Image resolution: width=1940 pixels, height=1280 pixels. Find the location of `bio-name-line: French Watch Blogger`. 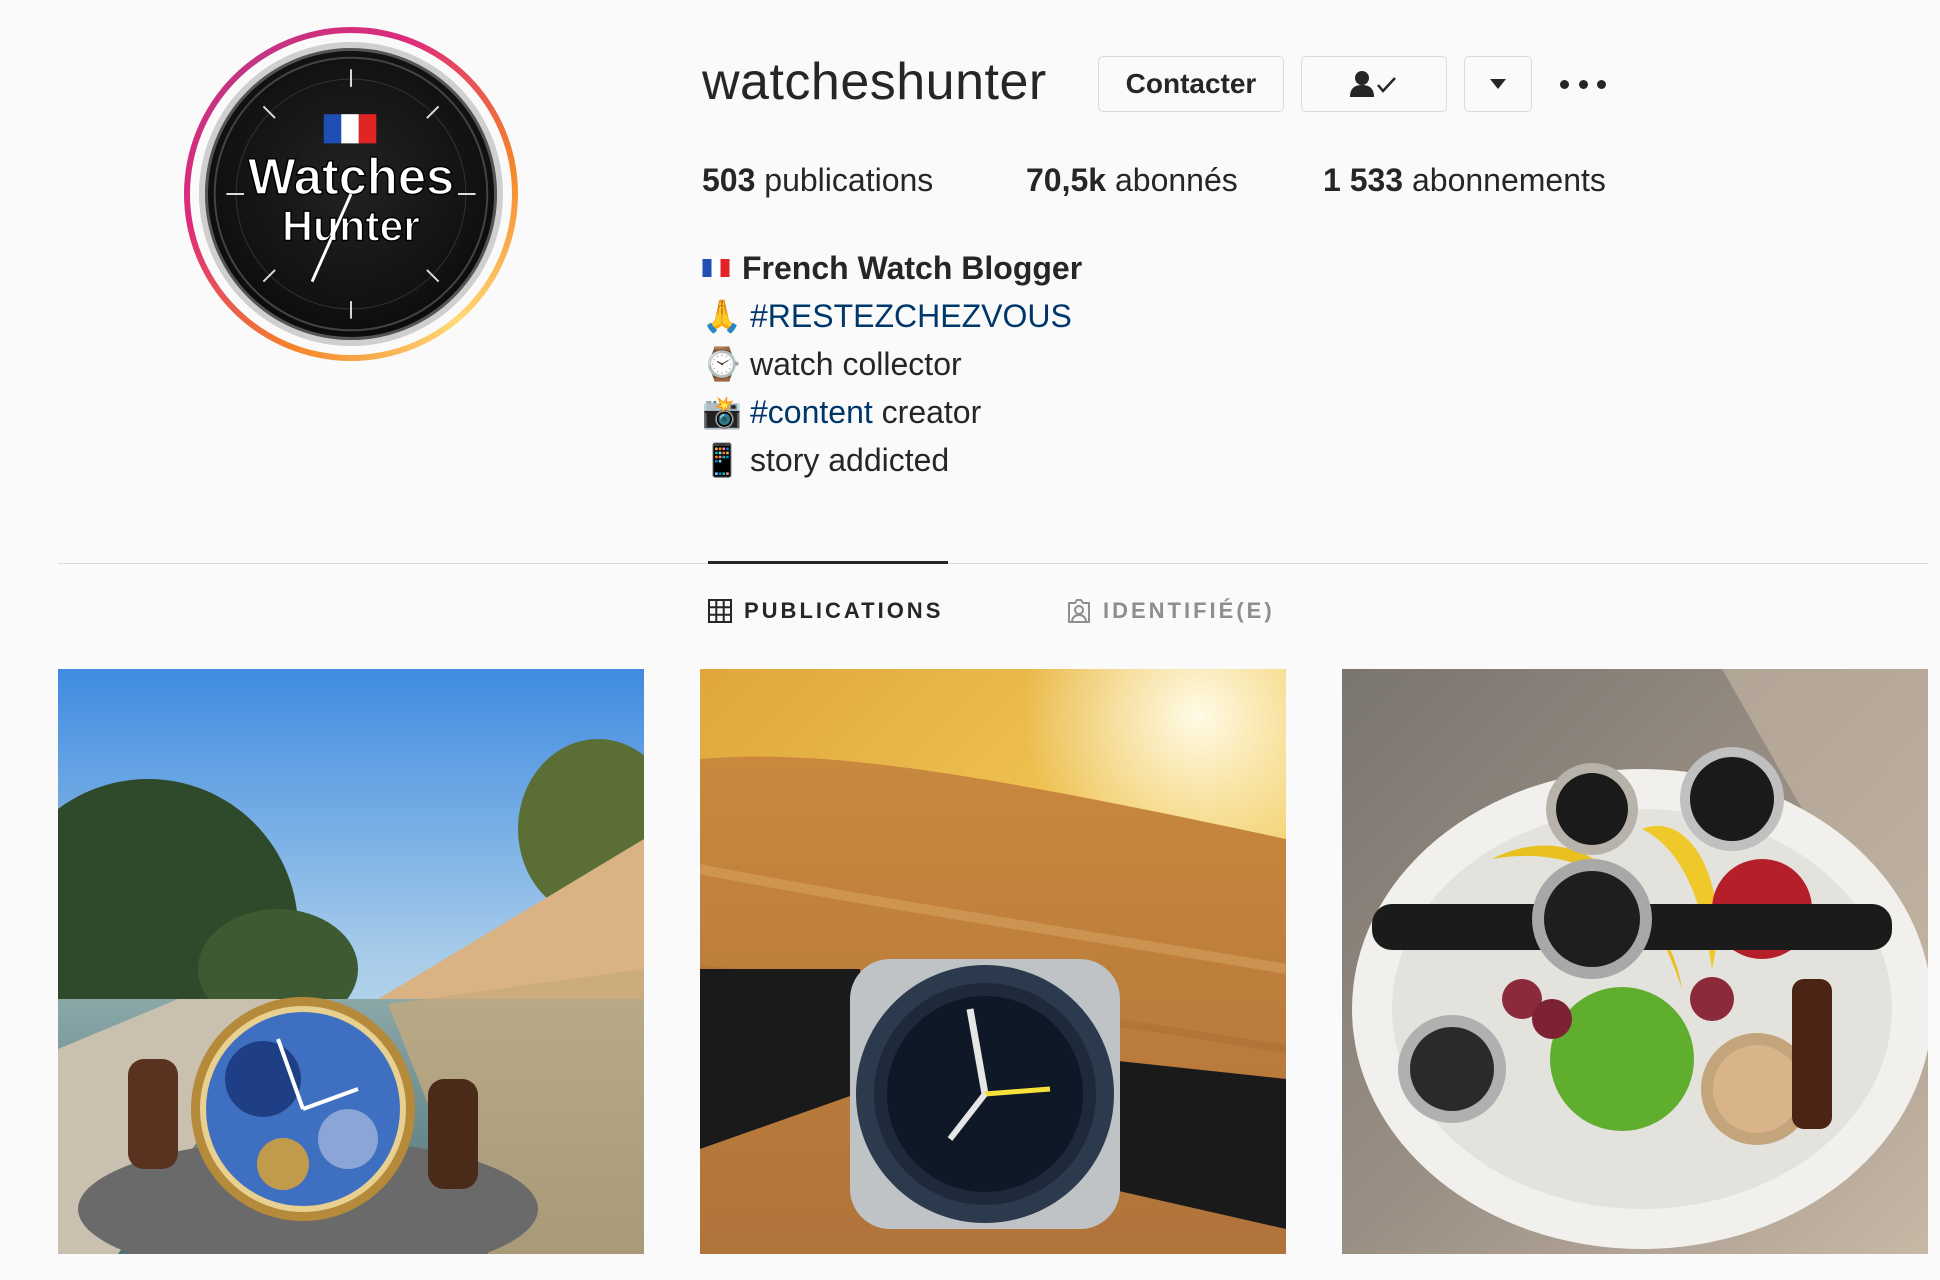

bio-name-line: French Watch Blogger is located at coordinates (892, 268).